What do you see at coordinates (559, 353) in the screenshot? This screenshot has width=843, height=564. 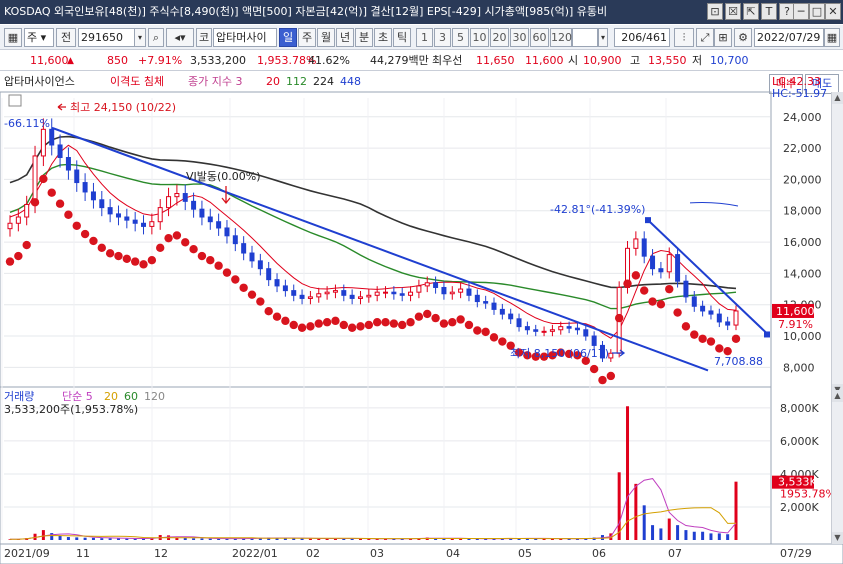 I see `low-annotation: 최저 8,150 (06/17)` at bounding box center [559, 353].